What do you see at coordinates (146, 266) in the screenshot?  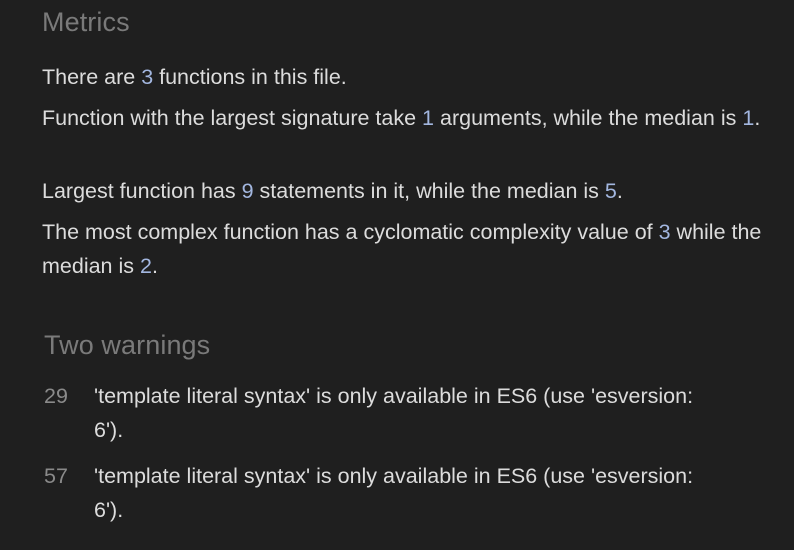 I see `median-complexity-value: 2` at bounding box center [146, 266].